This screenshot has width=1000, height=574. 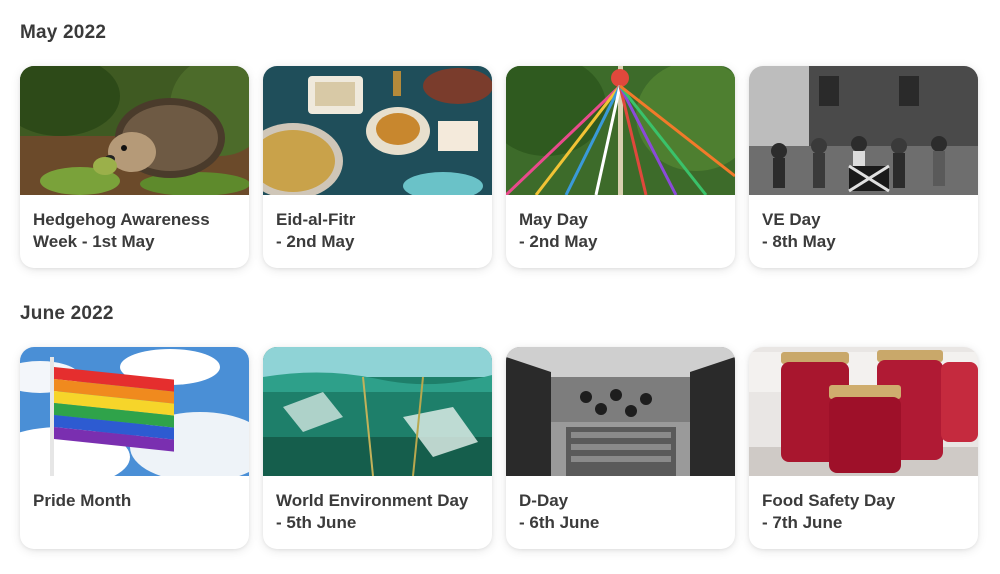 I want to click on event-card-date-line: Week - 1st May, so click(x=94, y=241).